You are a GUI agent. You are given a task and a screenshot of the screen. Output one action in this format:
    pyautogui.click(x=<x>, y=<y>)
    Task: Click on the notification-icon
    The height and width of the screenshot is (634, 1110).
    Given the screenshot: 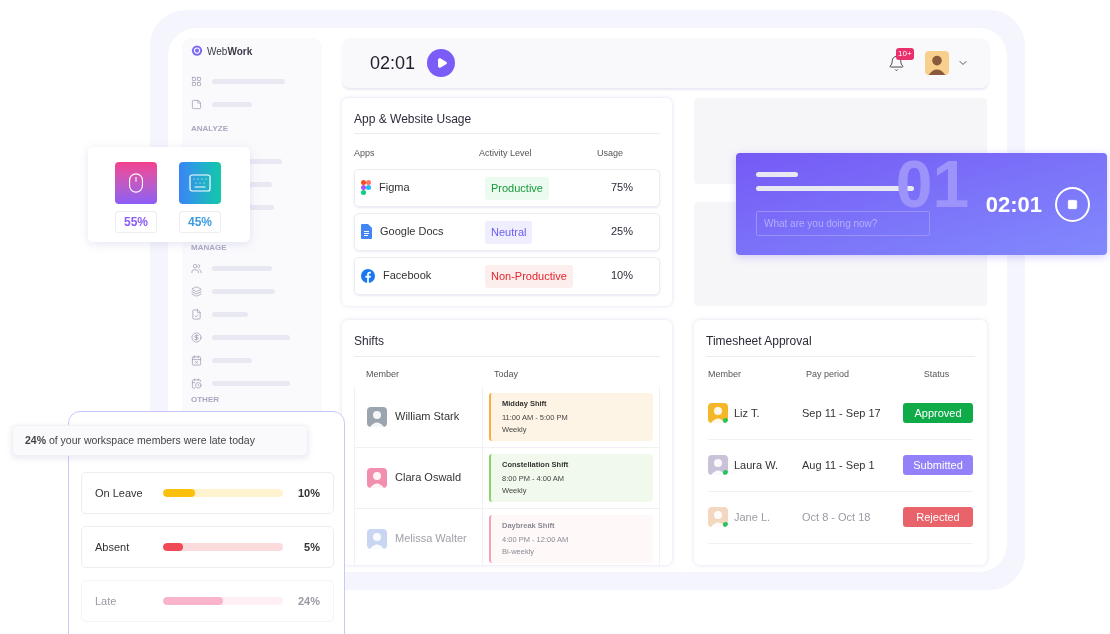 What is the action you would take?
    pyautogui.click(x=896, y=63)
    